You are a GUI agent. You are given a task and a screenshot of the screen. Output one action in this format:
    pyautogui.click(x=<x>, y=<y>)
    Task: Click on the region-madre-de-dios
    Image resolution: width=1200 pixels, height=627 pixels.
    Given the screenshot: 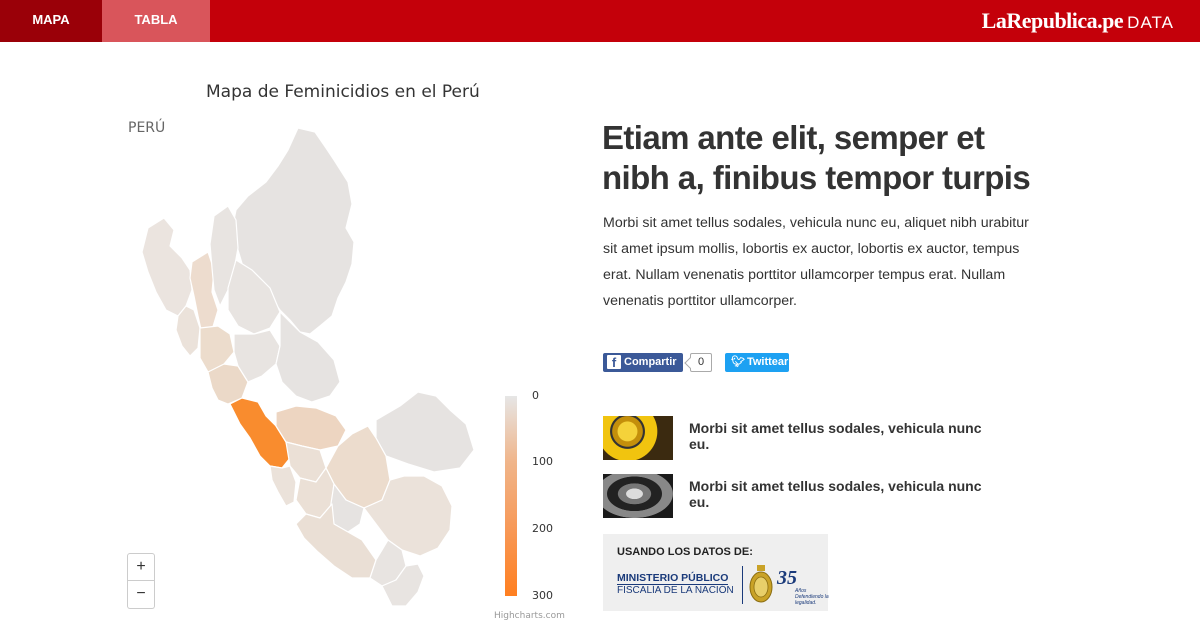 What is the action you would take?
    pyautogui.click(x=425, y=432)
    